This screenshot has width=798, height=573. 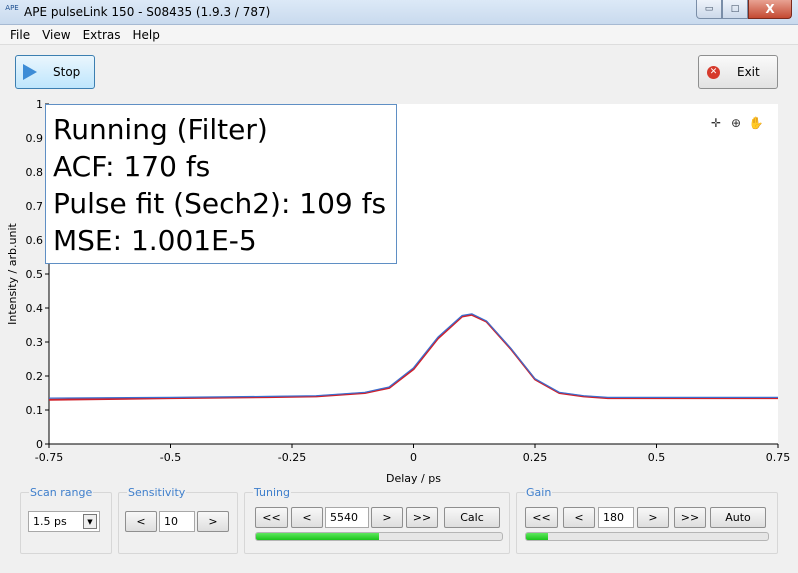 I want to click on auto-button: Auto, so click(x=738, y=517).